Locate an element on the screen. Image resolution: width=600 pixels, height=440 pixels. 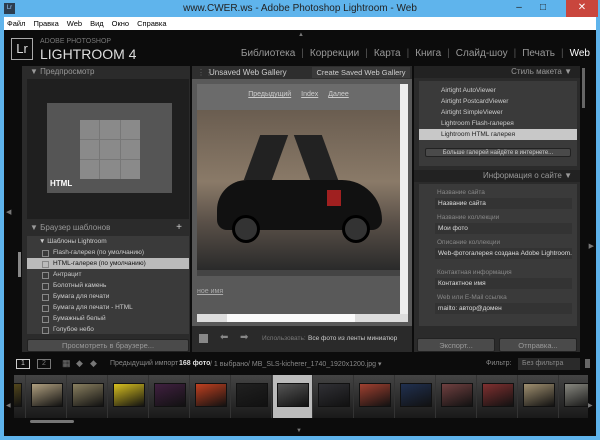
filmstrip-scrollbar is located at coordinates (52, 421).